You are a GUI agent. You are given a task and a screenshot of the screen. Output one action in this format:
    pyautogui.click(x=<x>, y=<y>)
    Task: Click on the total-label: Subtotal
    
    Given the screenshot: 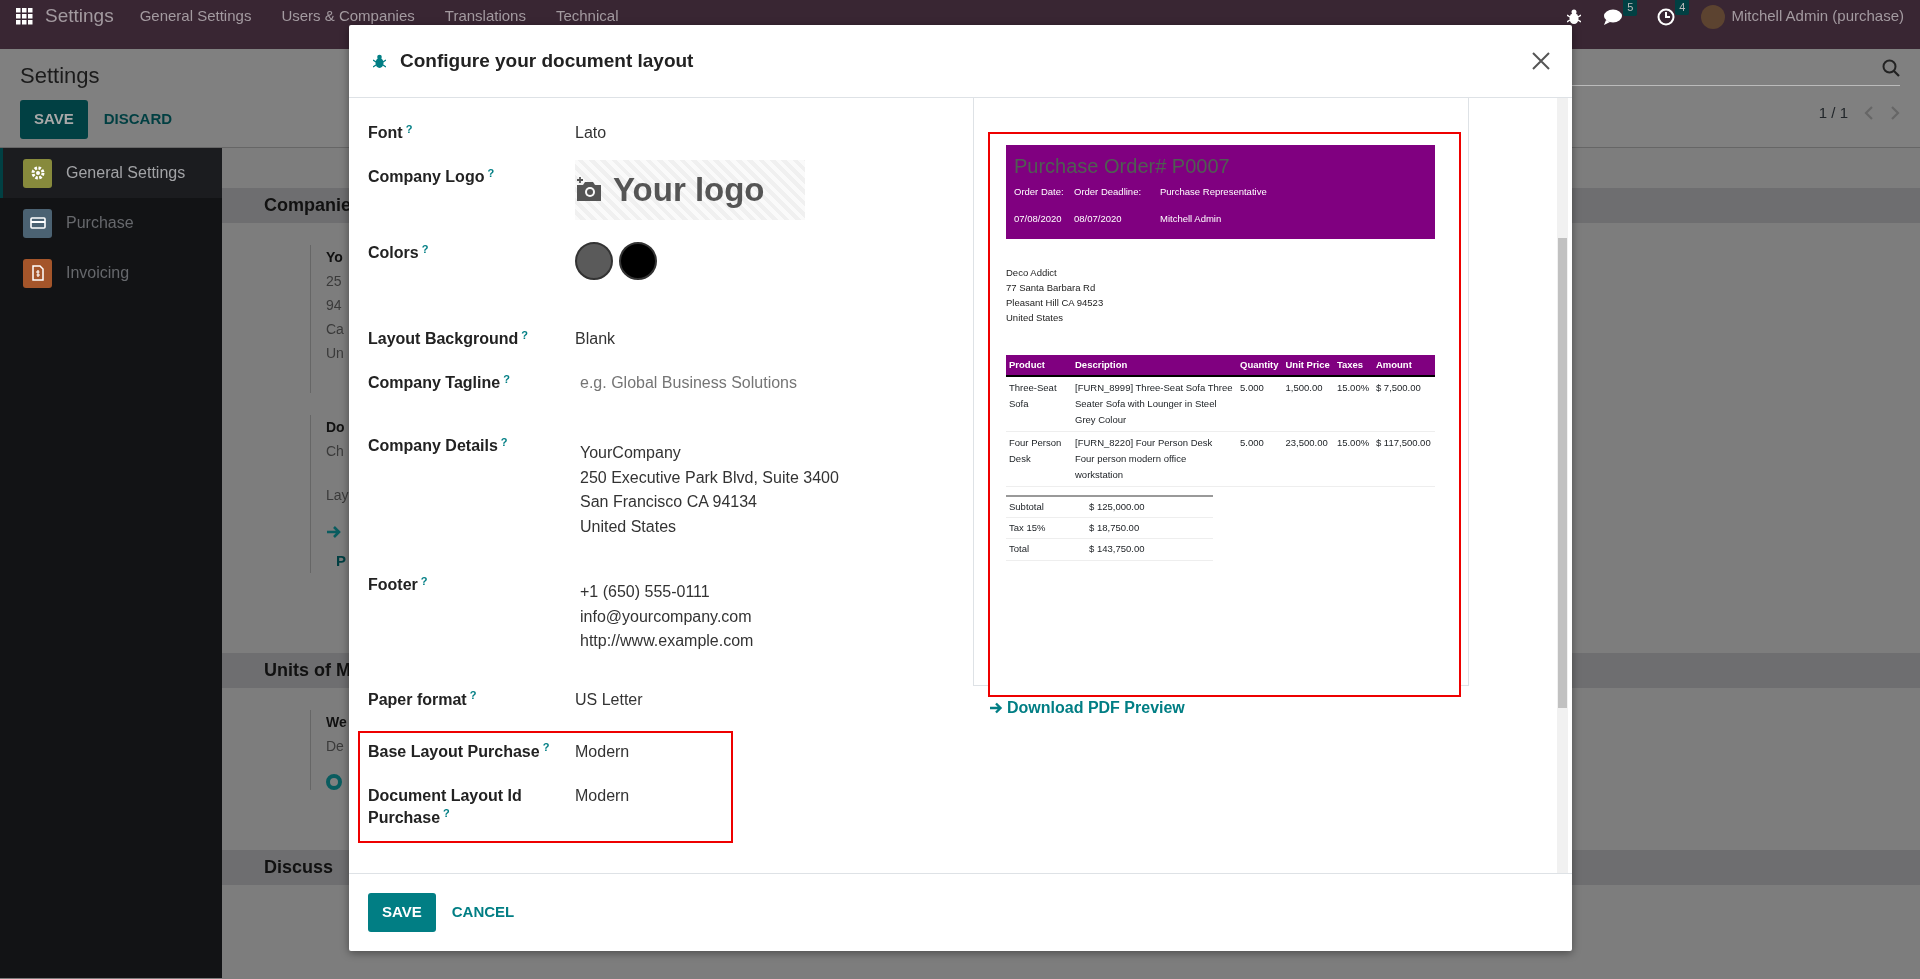 What is the action you would take?
    pyautogui.click(x=1046, y=506)
    